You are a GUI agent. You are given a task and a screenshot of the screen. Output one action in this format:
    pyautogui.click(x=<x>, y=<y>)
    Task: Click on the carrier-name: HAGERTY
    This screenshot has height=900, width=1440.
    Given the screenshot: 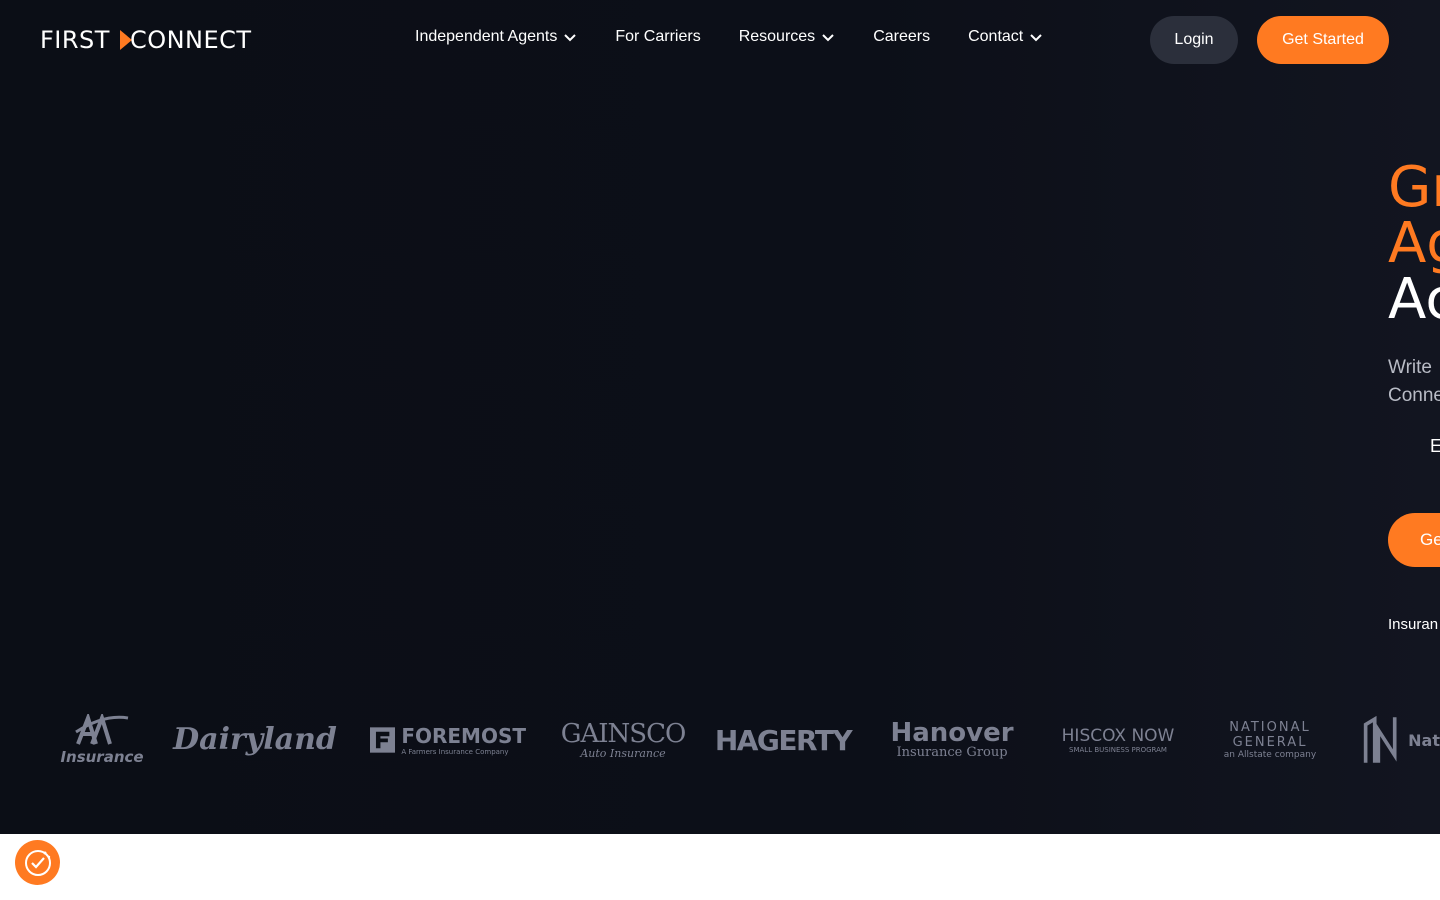 What is the action you would take?
    pyautogui.click(x=783, y=740)
    